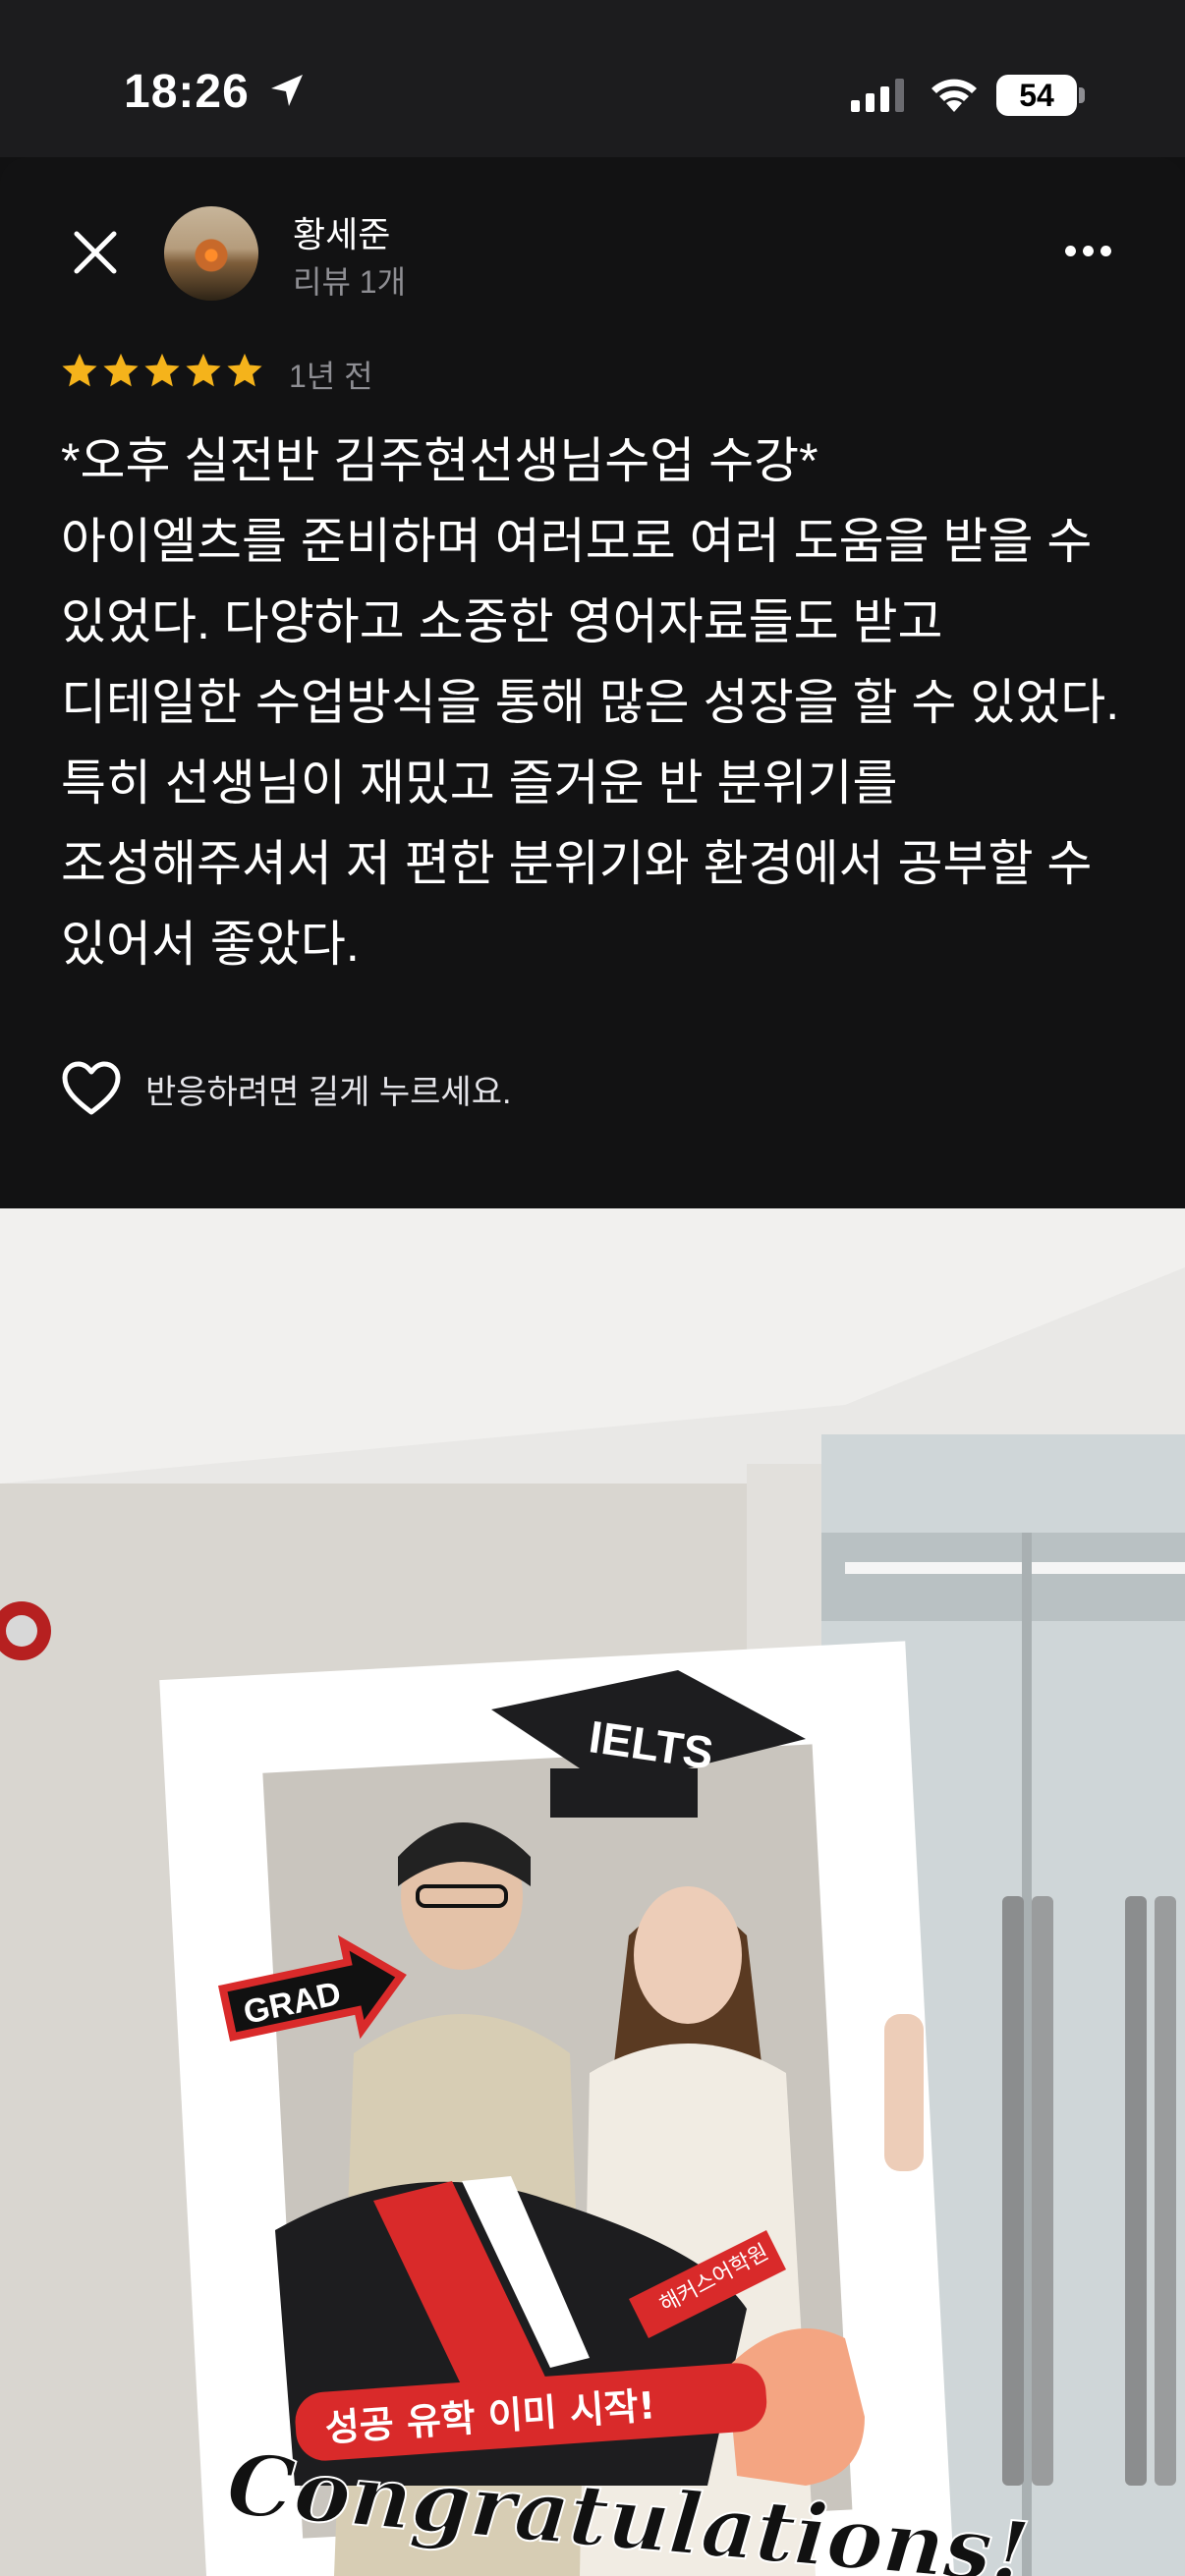 This screenshot has height=2576, width=1185. What do you see at coordinates (1037, 95) in the screenshot?
I see `battery-icon: 54` at bounding box center [1037, 95].